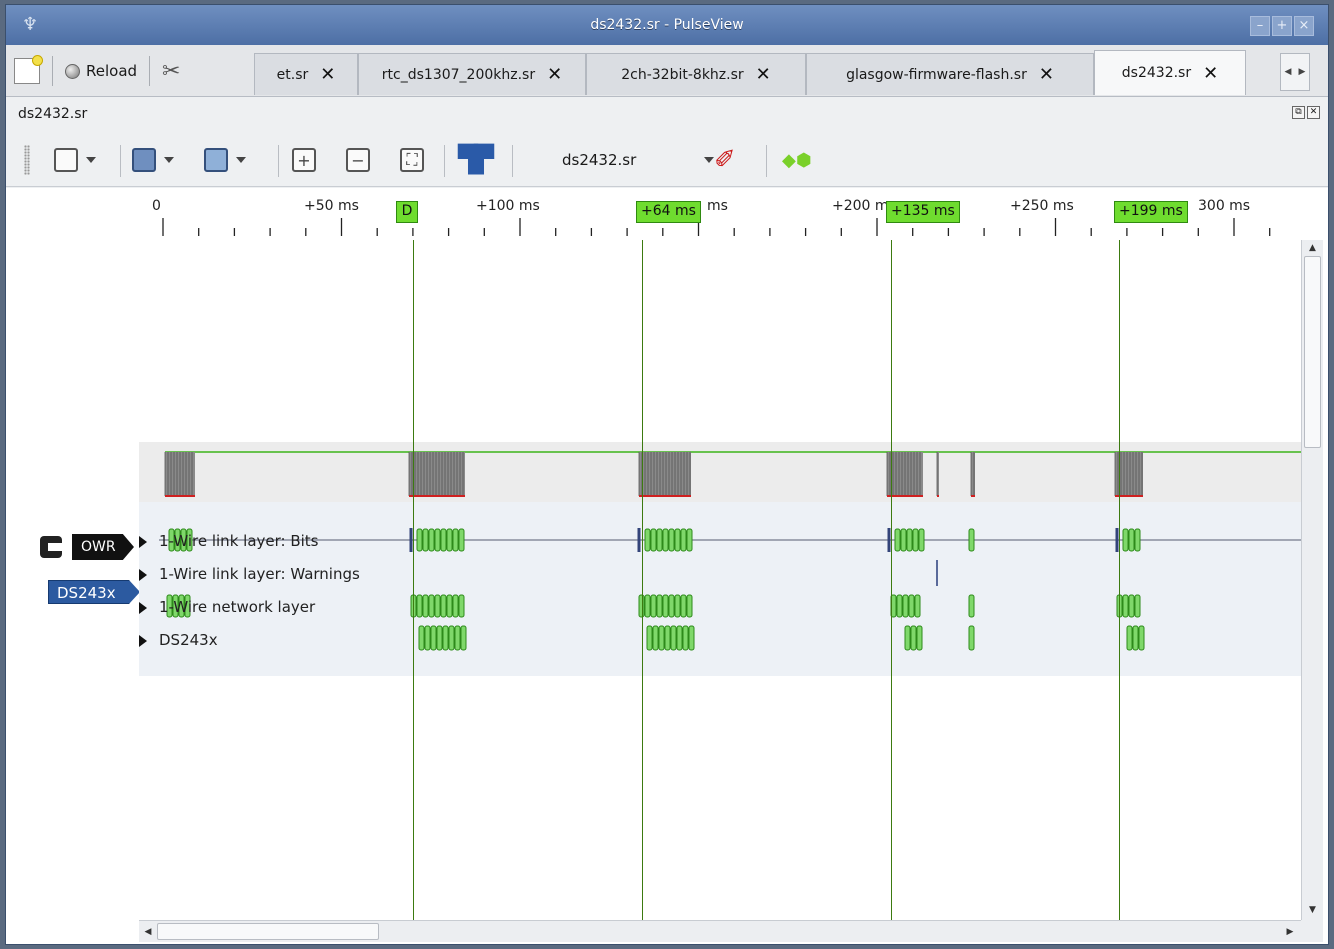 The width and height of the screenshot is (1334, 949). I want to click on add-decoder-button: ◆⬢, so click(797, 160).